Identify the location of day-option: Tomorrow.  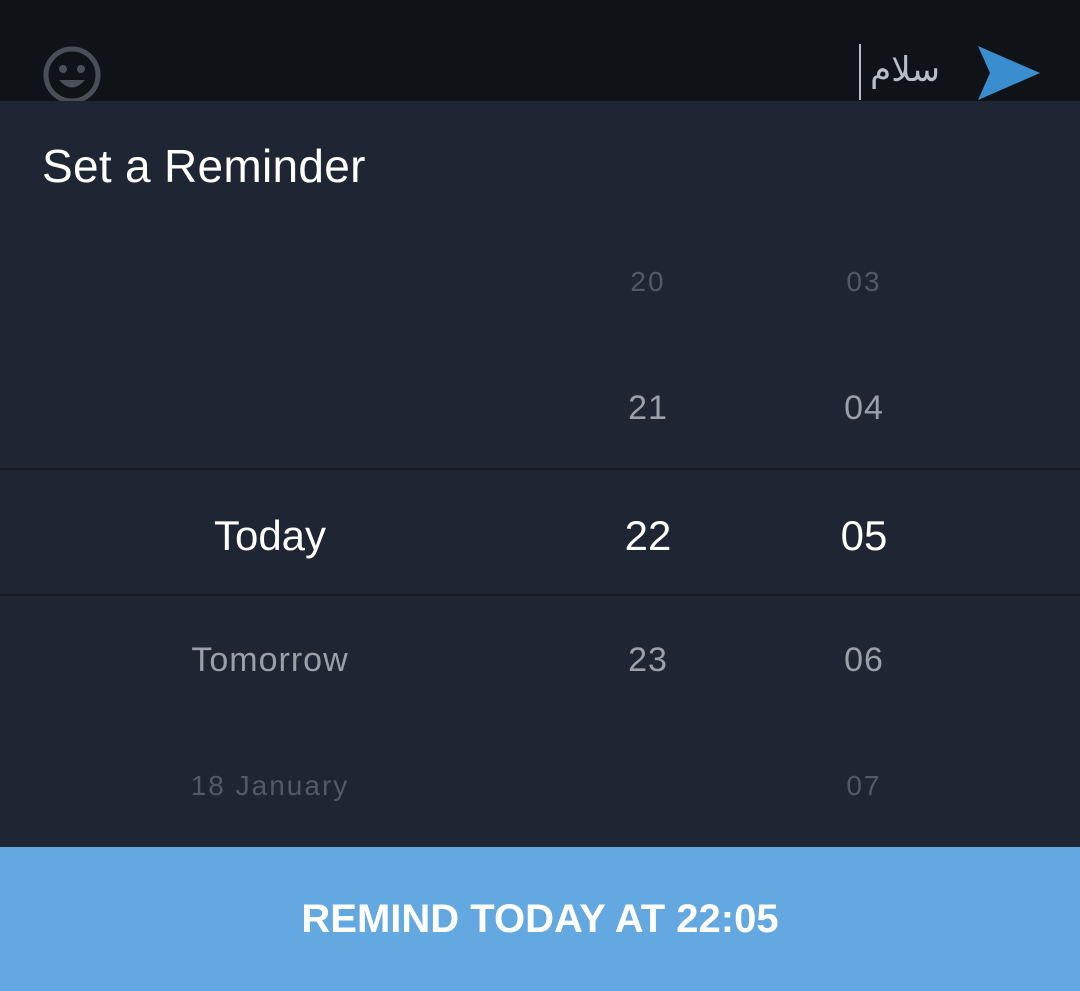
(269, 660).